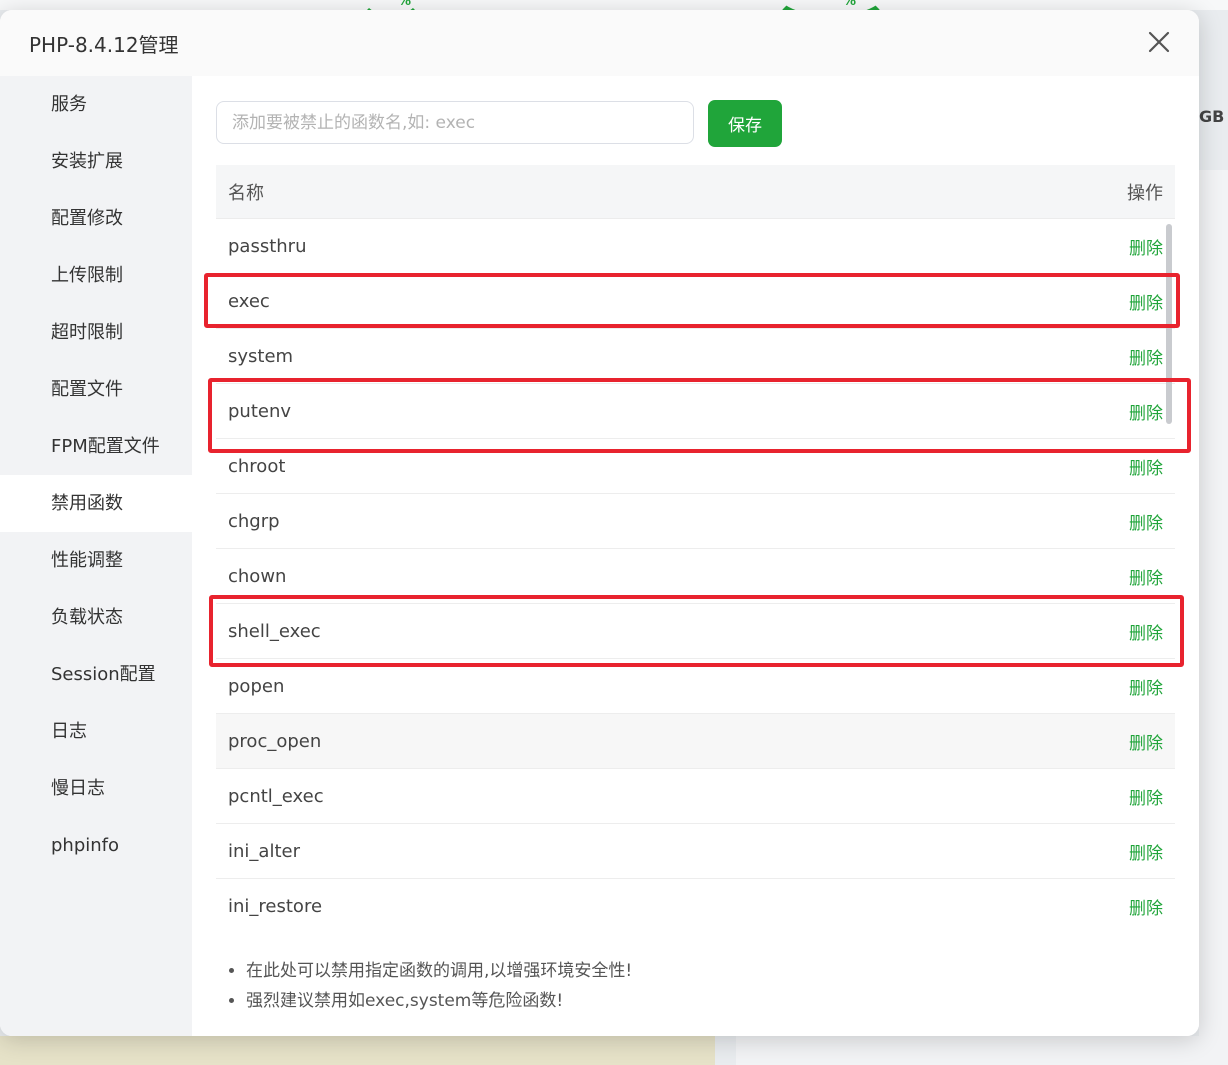 The image size is (1228, 1065). Describe the element at coordinates (96, 218) in the screenshot. I see `sidebar-item-config-modify: 配置修改` at that location.